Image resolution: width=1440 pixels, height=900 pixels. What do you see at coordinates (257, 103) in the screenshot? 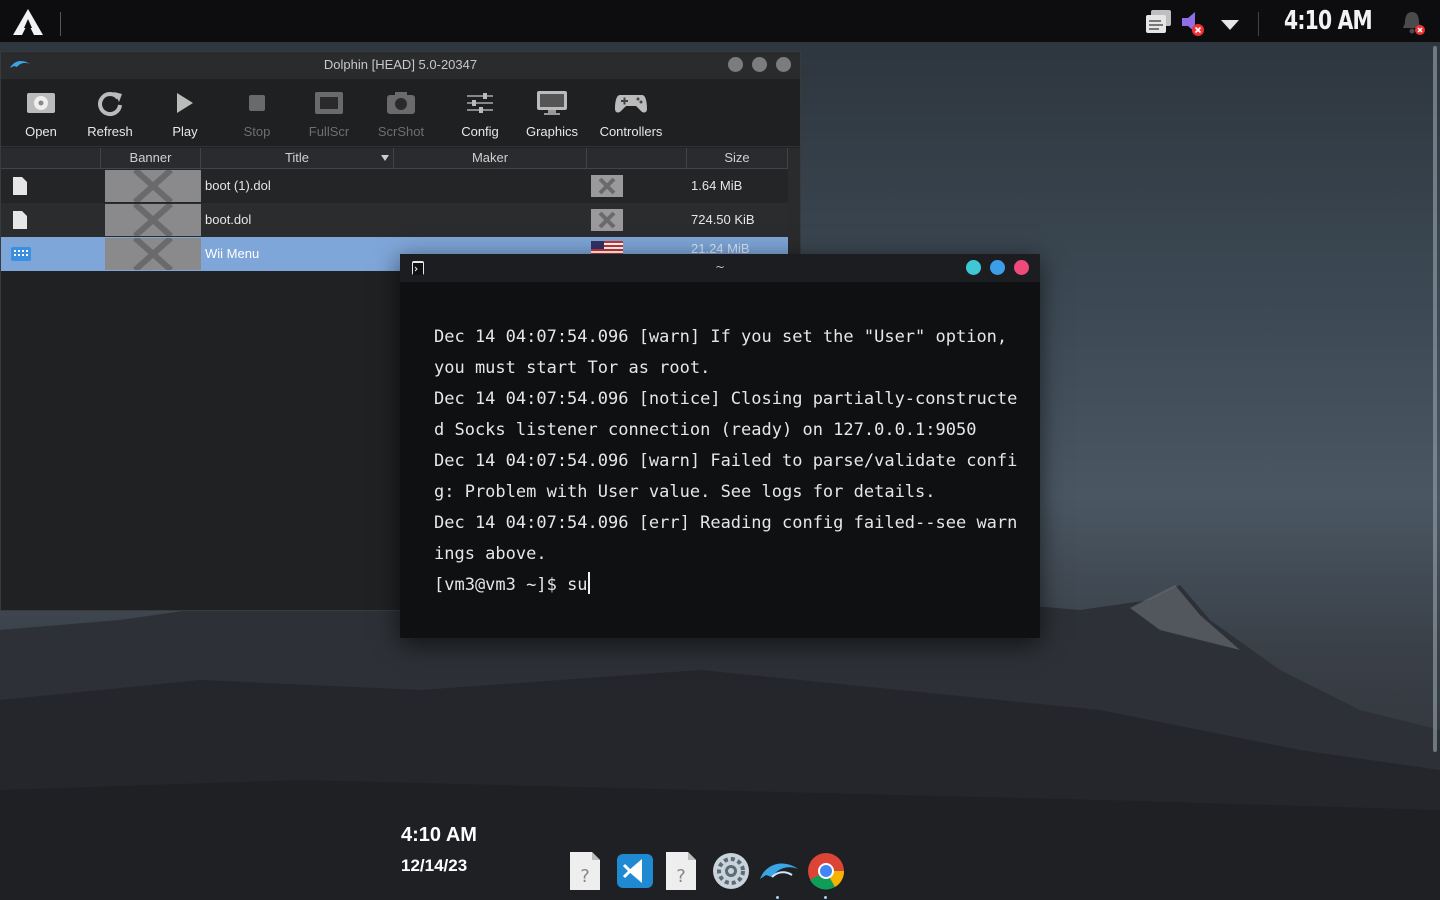
I see `stop-icon` at bounding box center [257, 103].